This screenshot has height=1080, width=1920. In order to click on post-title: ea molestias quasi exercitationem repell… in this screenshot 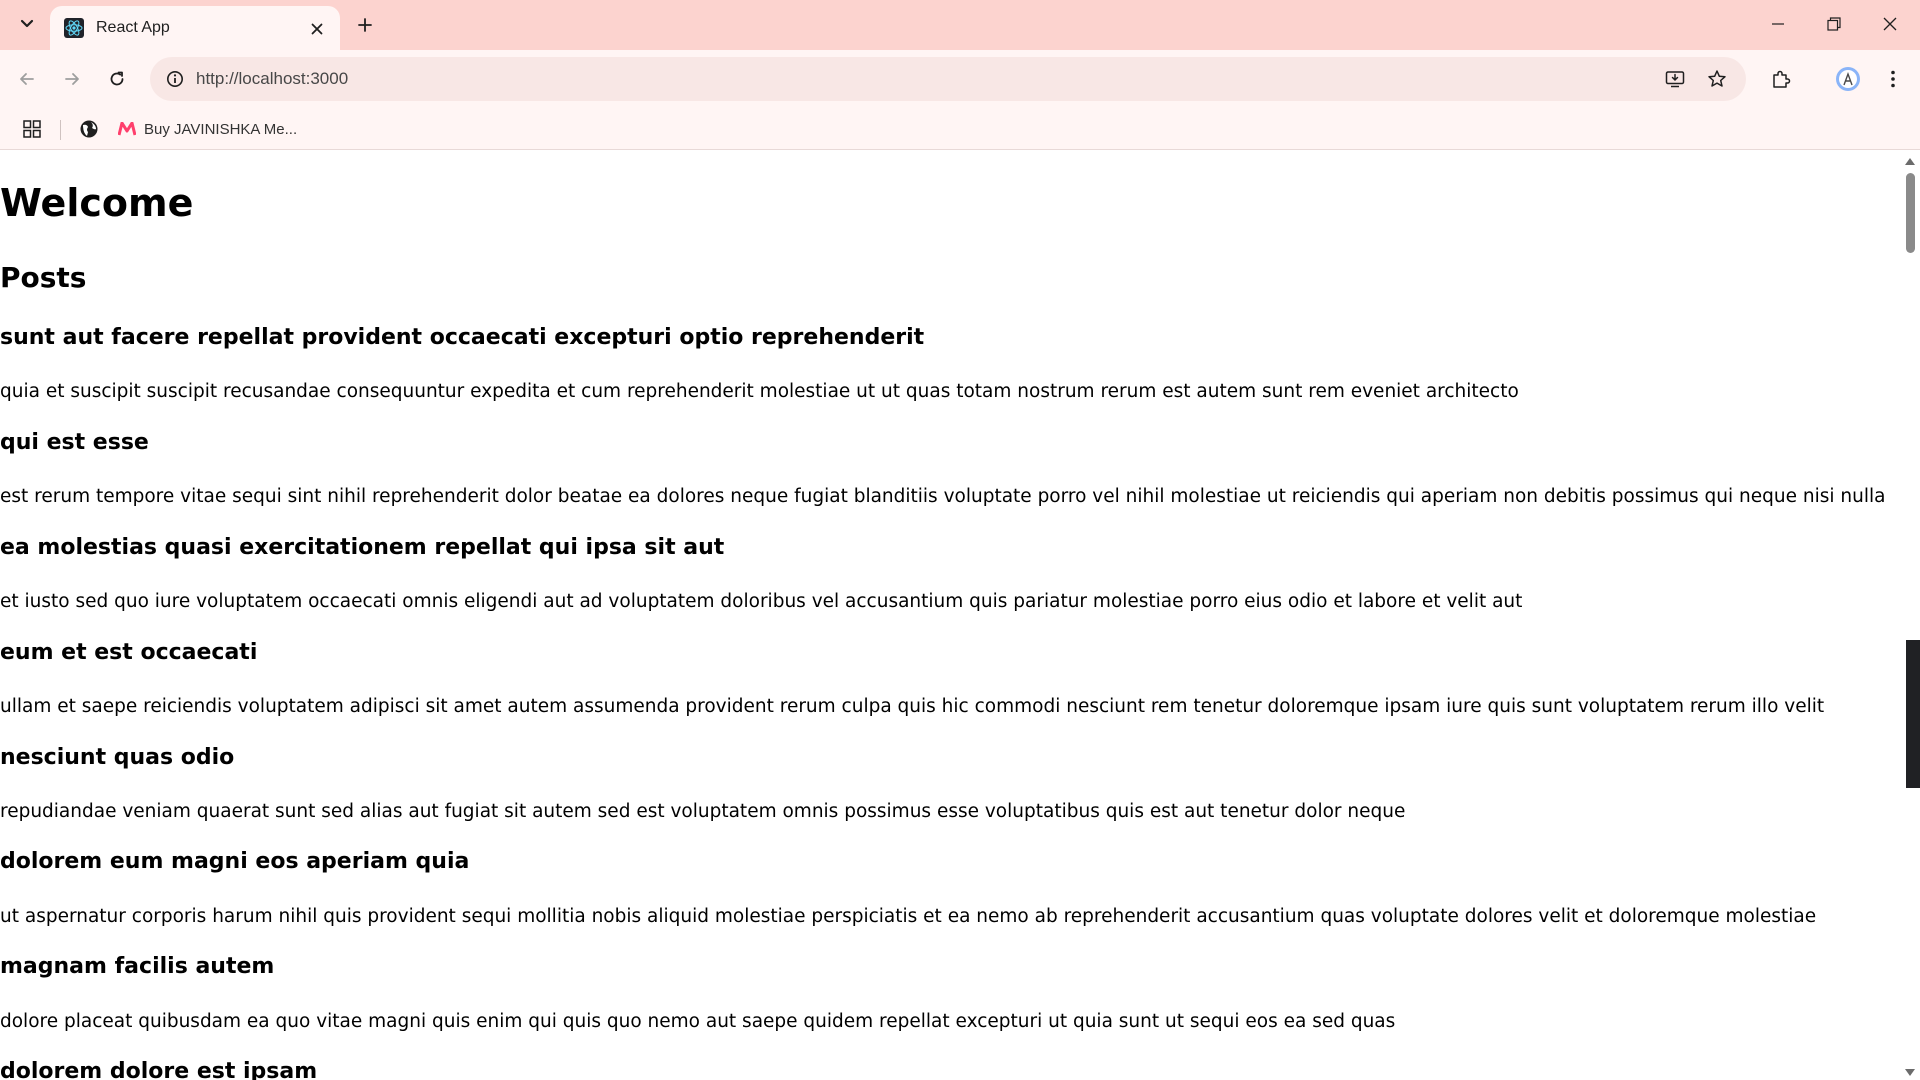, I will do `click(362, 547)`.